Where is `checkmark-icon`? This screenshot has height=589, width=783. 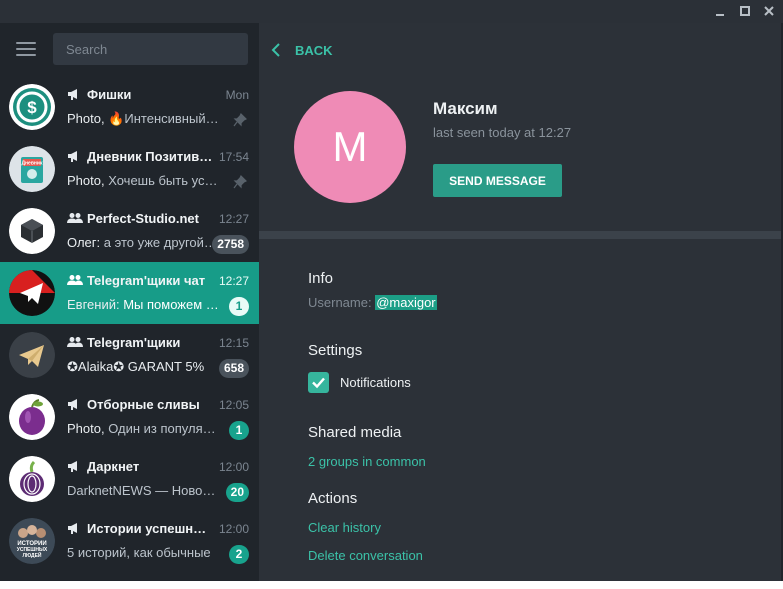 checkmark-icon is located at coordinates (318, 383).